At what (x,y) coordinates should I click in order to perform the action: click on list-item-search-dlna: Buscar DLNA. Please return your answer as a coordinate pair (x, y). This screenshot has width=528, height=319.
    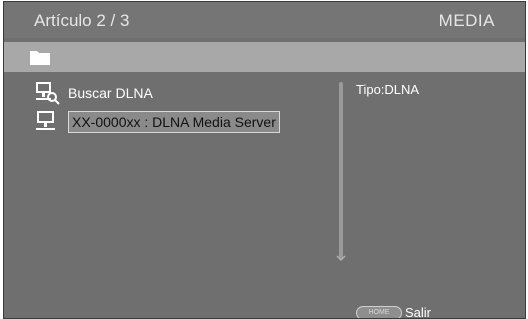
    Looking at the image, I should click on (93, 93).